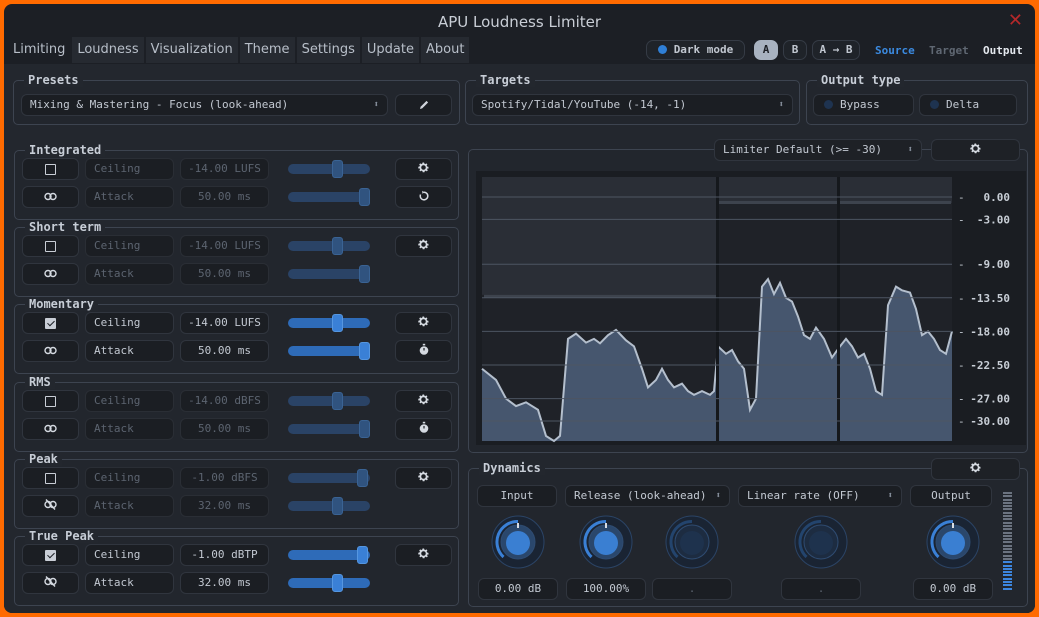 This screenshot has height=617, width=1039. I want to click on tab-visualization: Visualization, so click(191, 50).